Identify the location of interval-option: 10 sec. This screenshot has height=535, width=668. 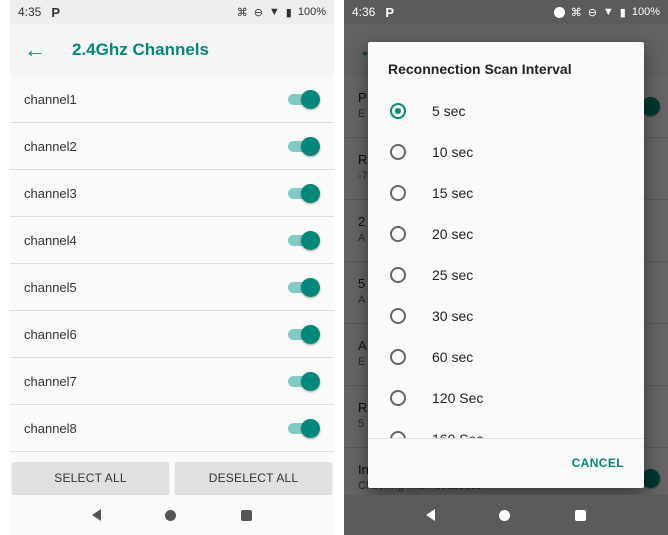
(506, 151).